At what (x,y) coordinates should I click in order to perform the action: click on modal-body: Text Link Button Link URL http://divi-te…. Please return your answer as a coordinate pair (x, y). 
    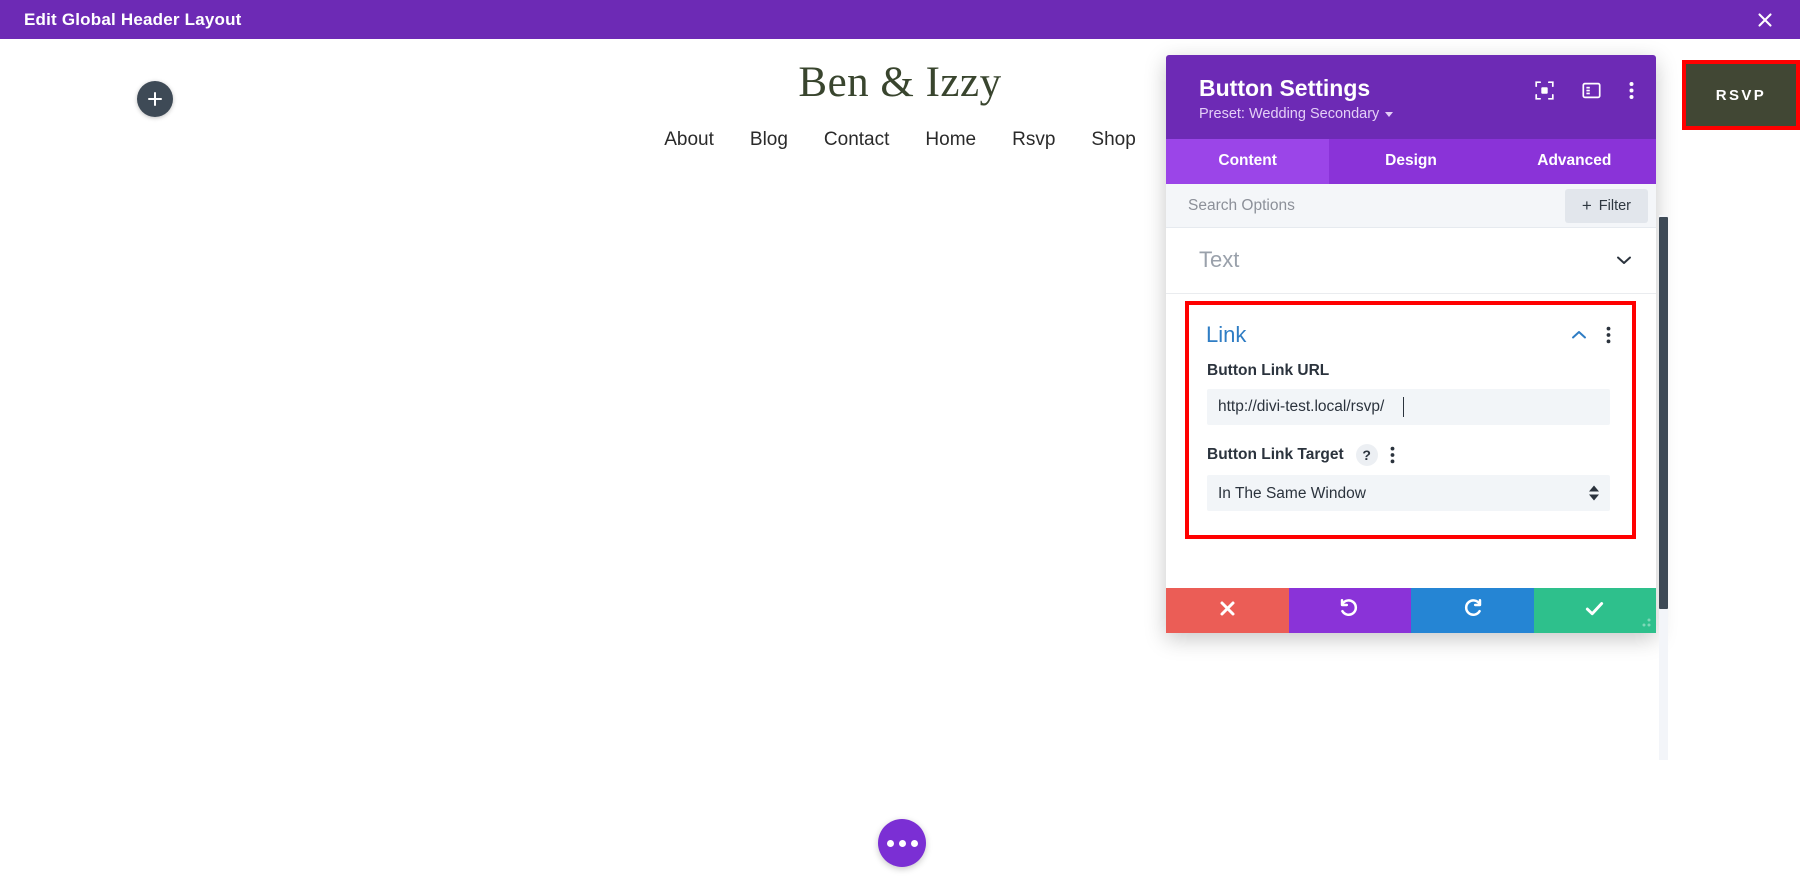
    Looking at the image, I should click on (1411, 408).